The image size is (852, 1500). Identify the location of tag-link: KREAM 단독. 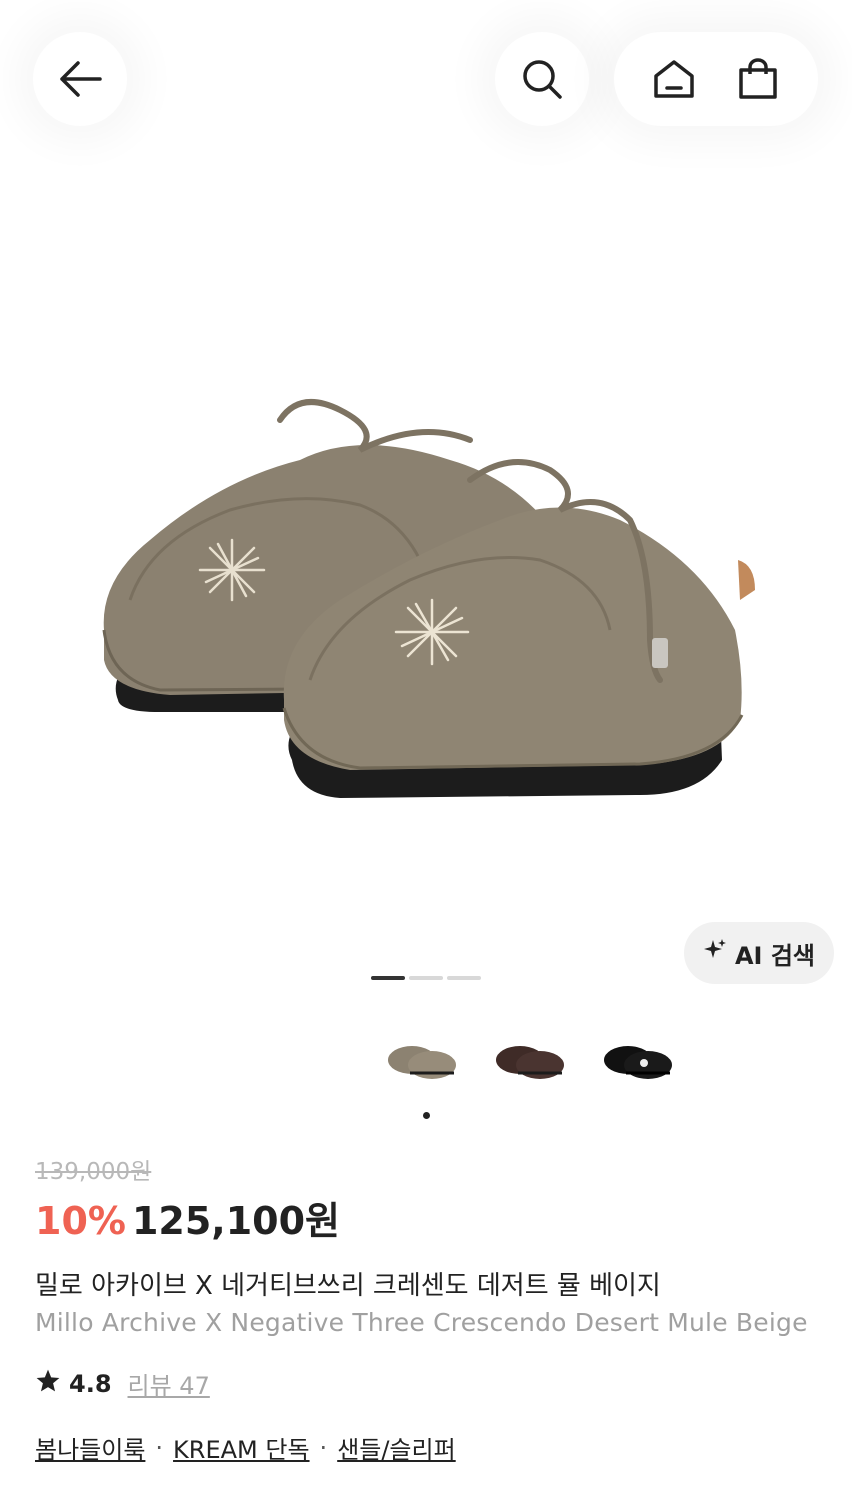
(241, 1447).